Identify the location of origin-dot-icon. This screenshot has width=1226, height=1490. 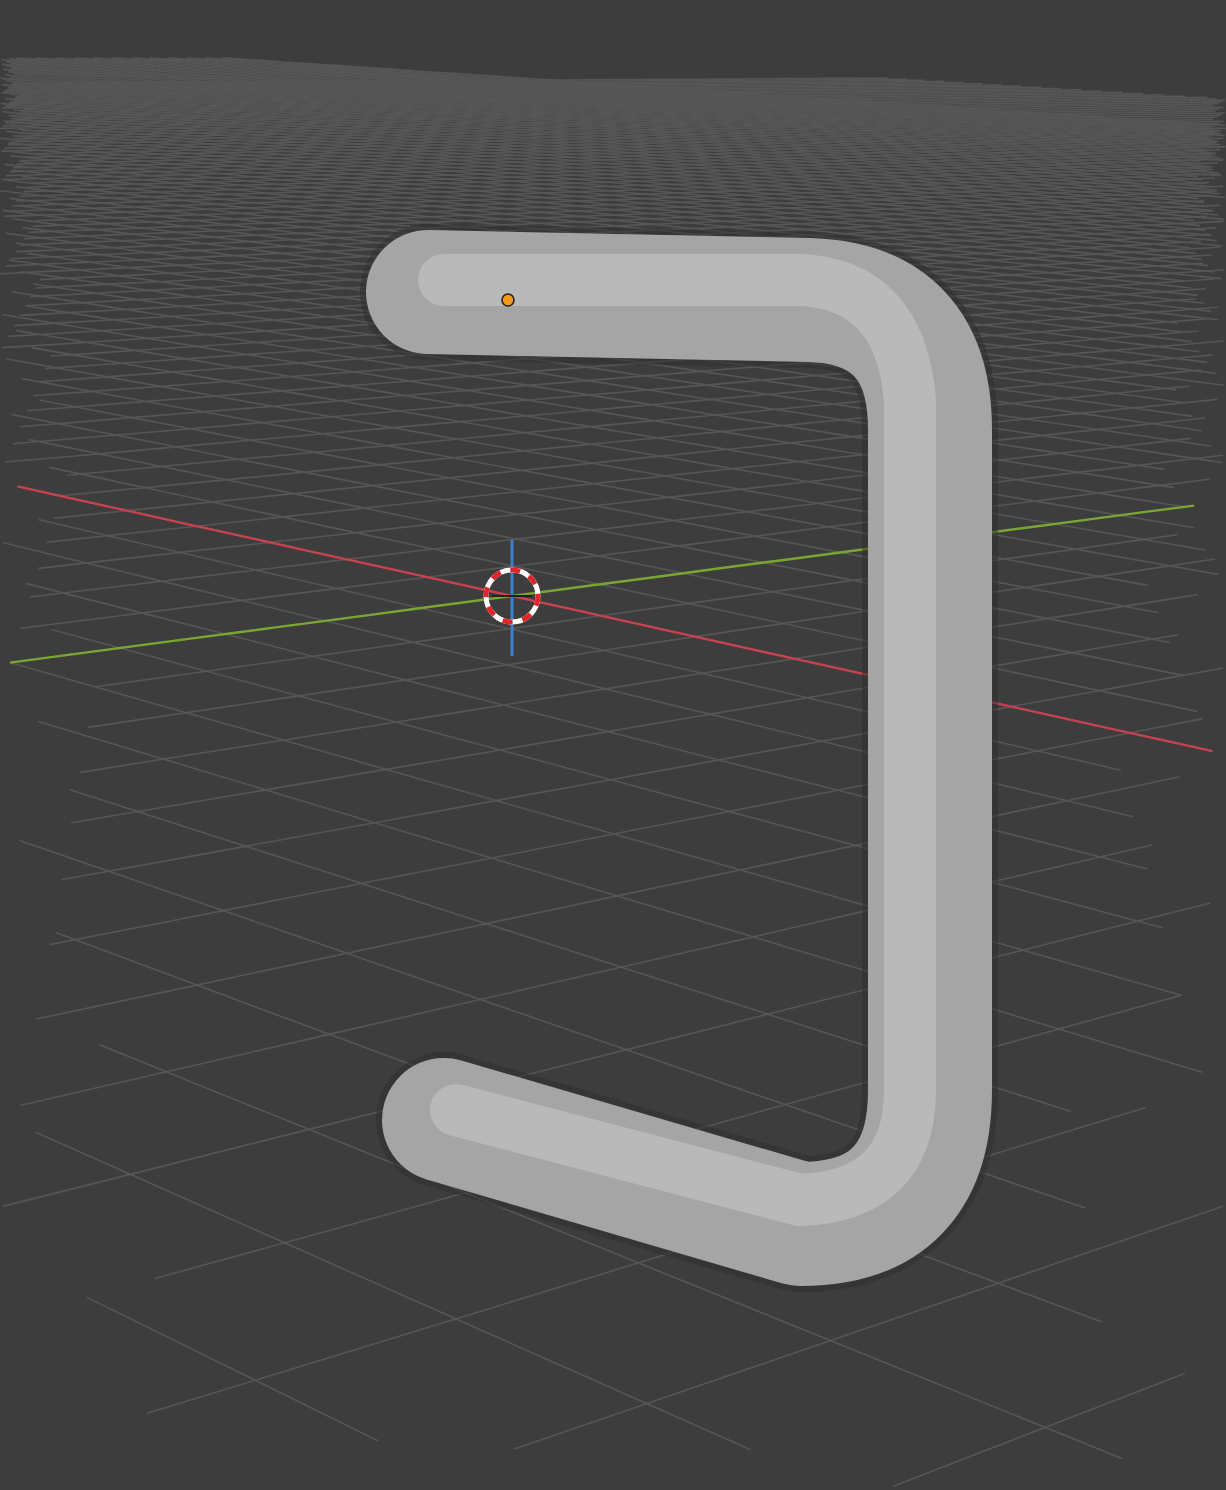
(508, 300).